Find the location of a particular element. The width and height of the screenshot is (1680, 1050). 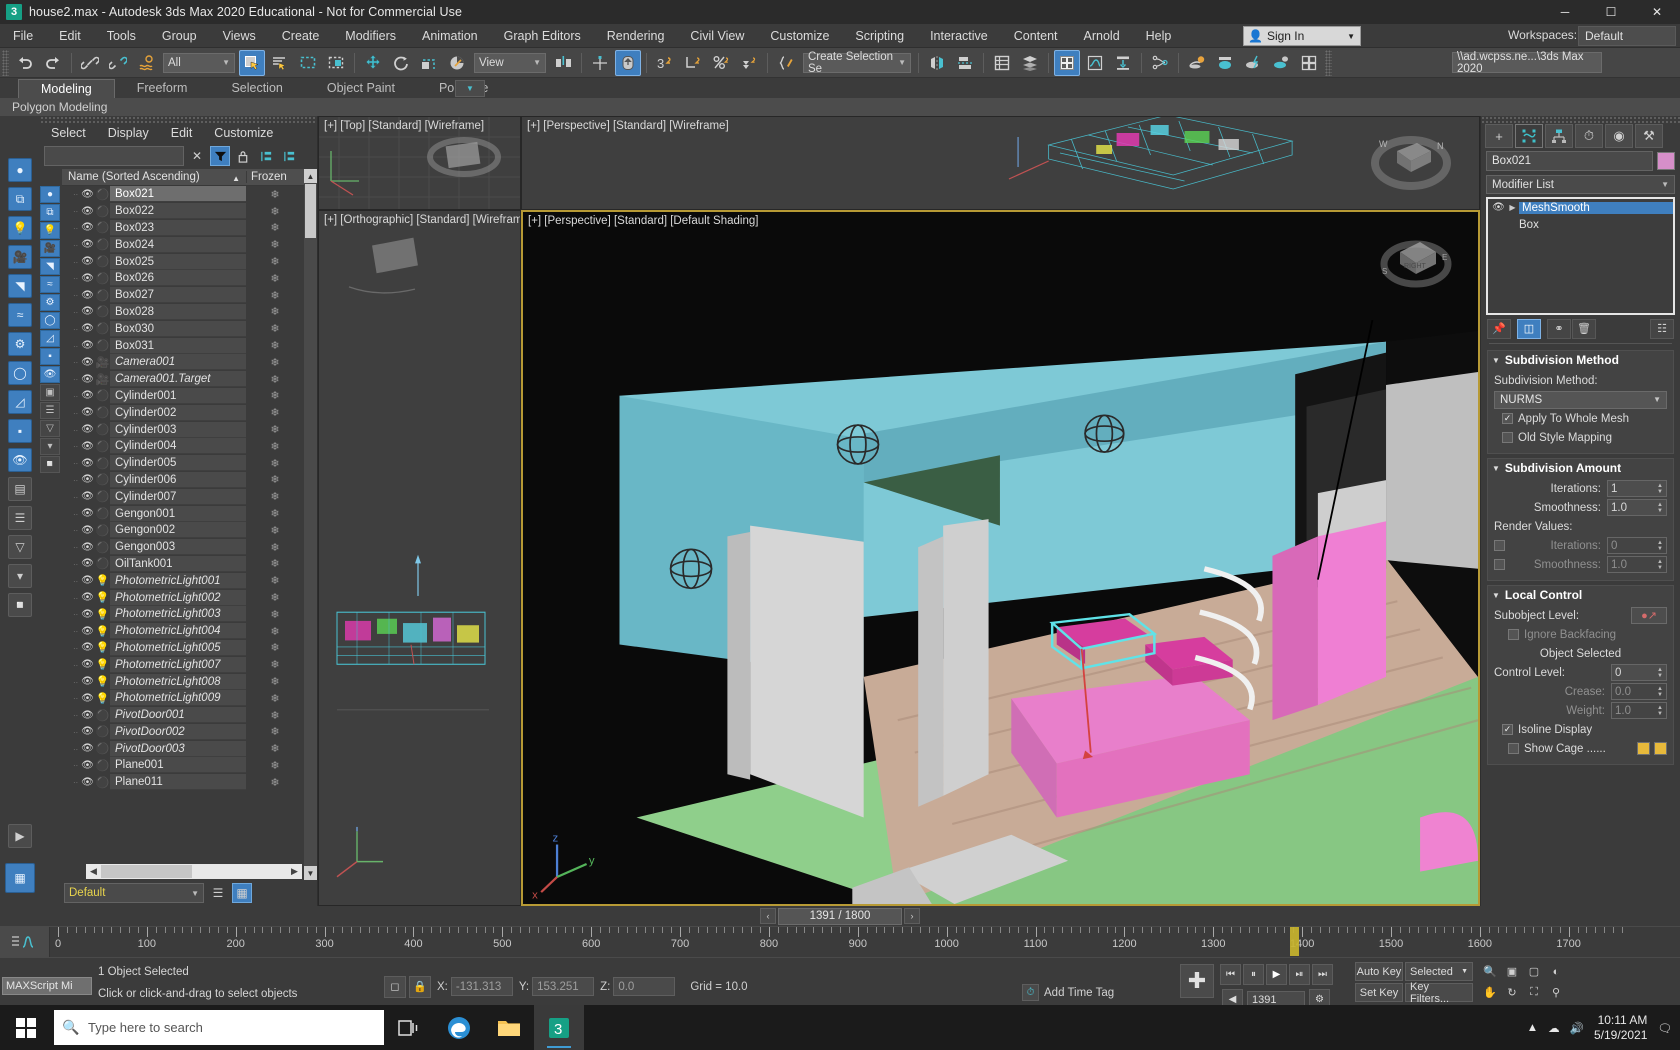

scroll-left-icon: ◀ is located at coordinates (93, 871).